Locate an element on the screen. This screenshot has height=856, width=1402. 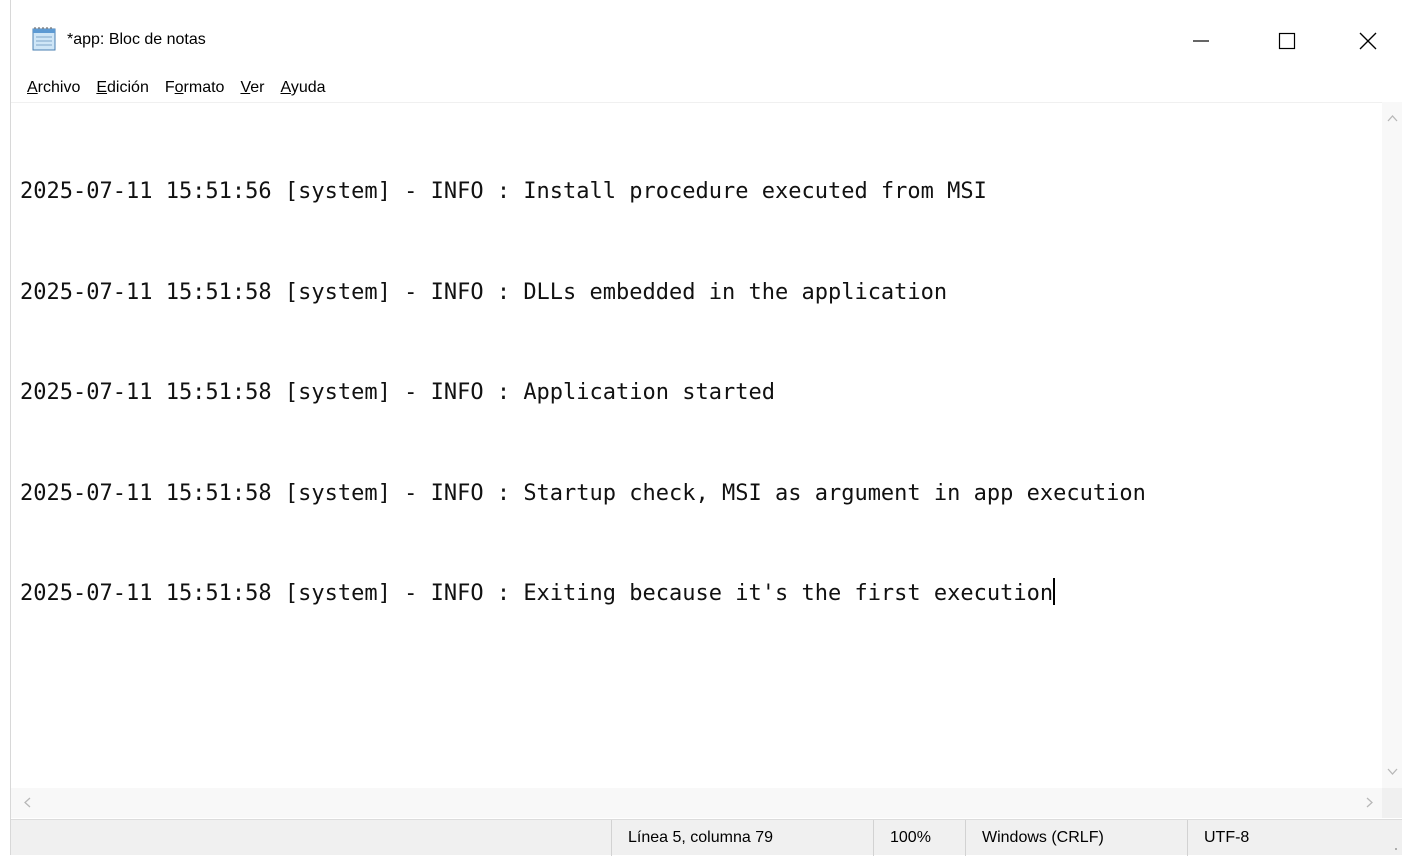
window-title: *app: Bloc de notas is located at coordinates (136, 39).